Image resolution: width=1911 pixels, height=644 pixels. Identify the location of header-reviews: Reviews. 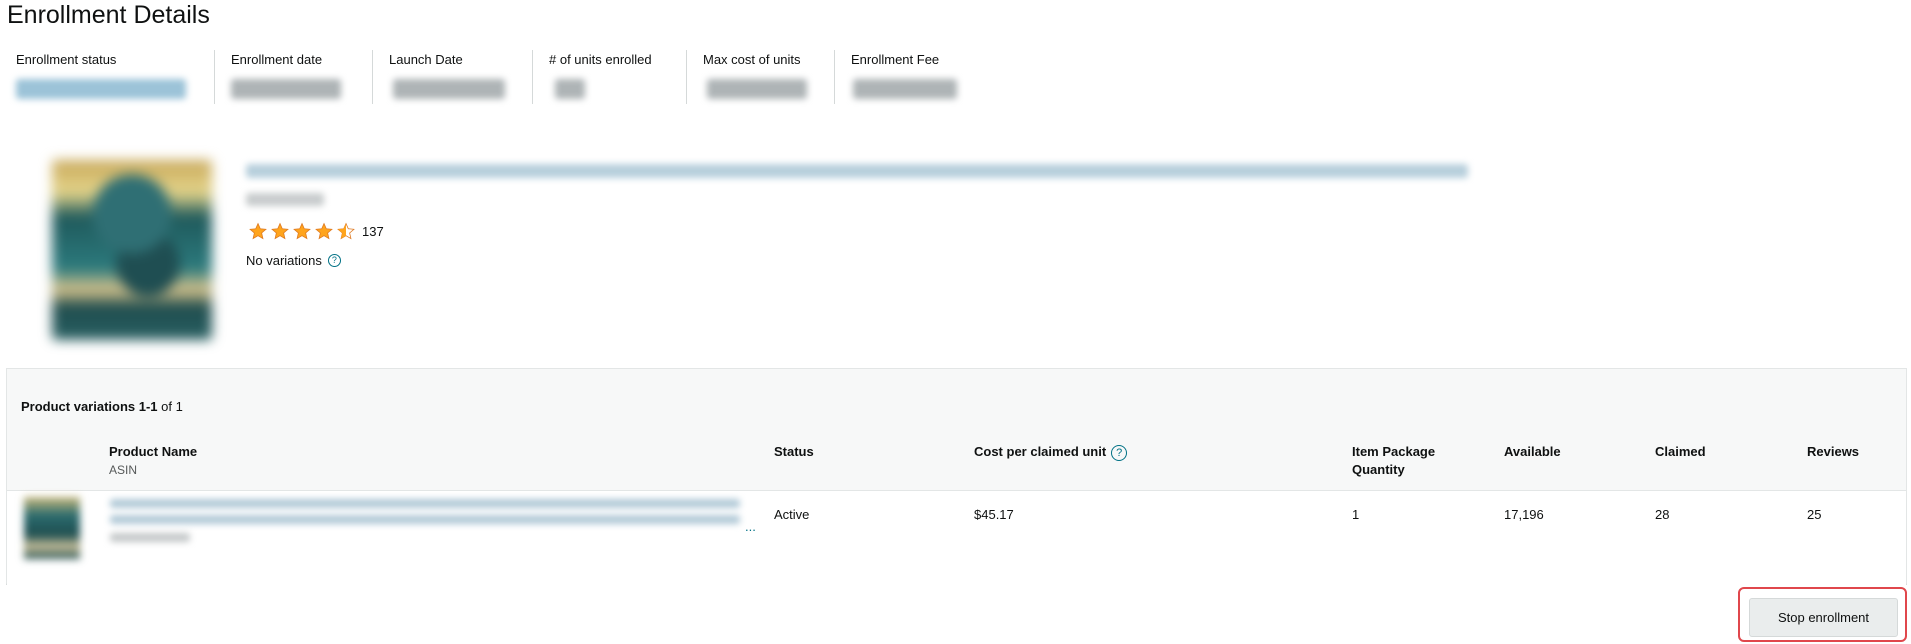
(1833, 451).